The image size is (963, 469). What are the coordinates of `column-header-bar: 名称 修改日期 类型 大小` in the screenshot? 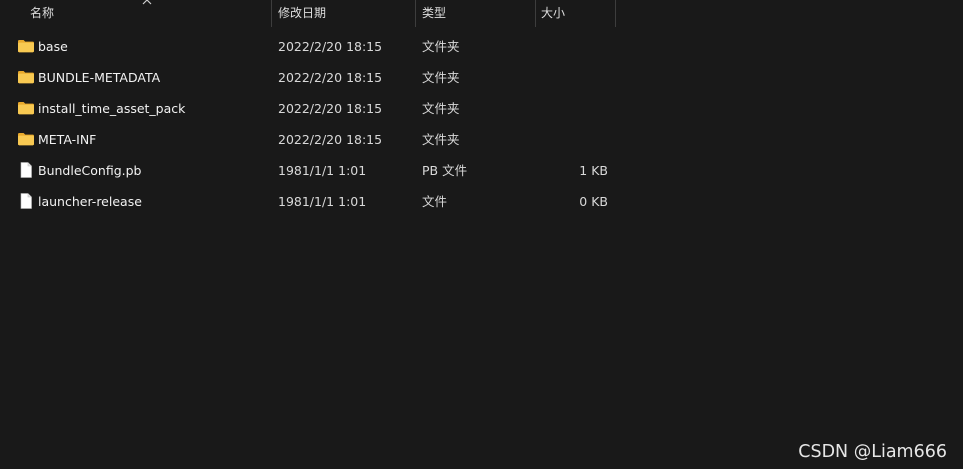 It's located at (481, 13).